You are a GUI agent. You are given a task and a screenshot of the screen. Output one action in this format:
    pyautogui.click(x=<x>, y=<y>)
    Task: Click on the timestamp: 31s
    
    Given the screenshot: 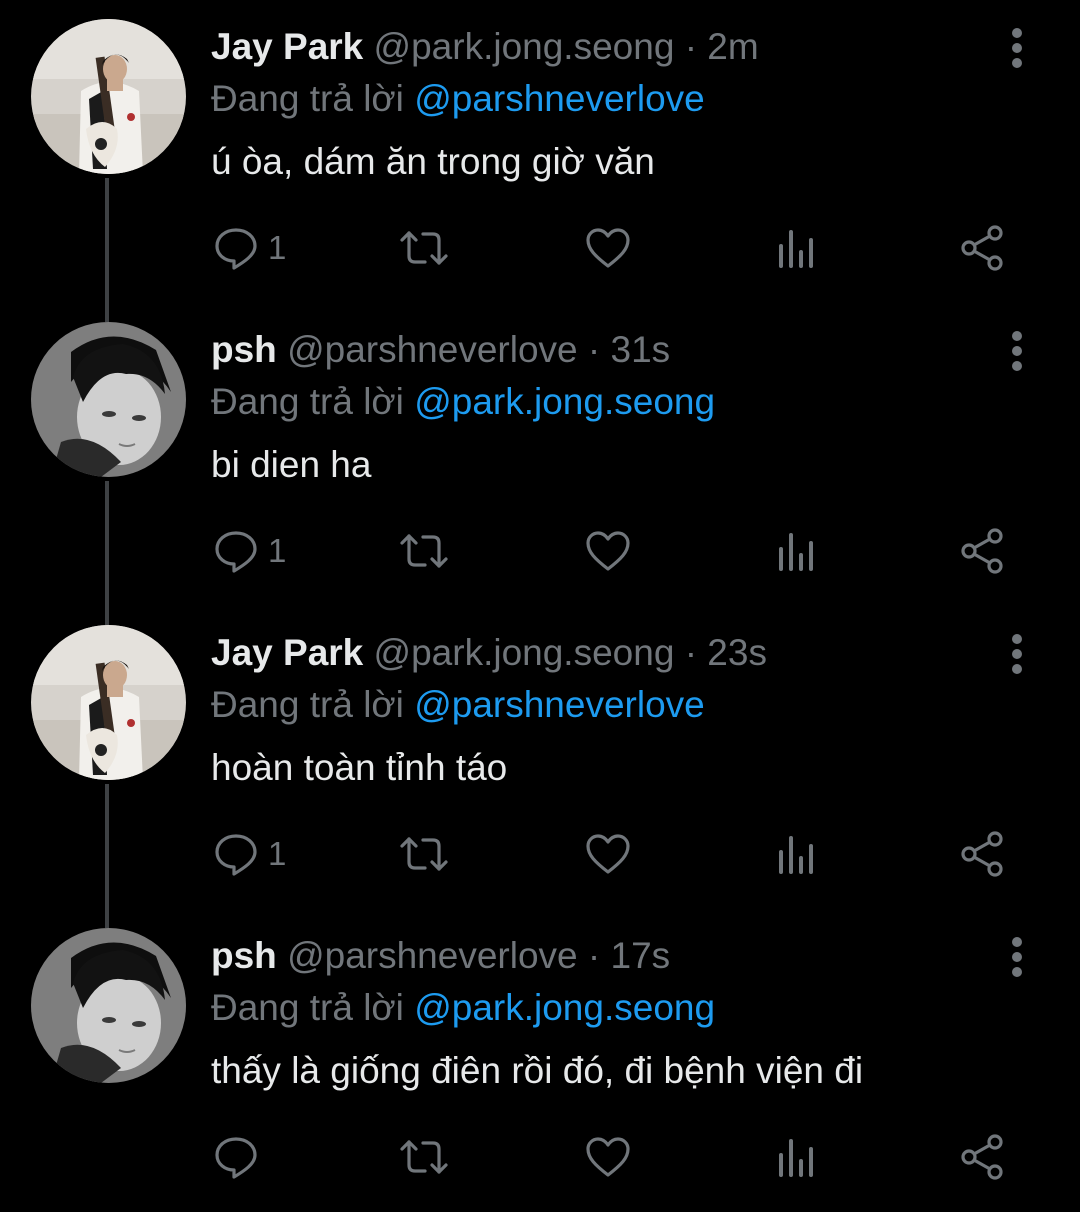 What is the action you would take?
    pyautogui.click(x=641, y=349)
    